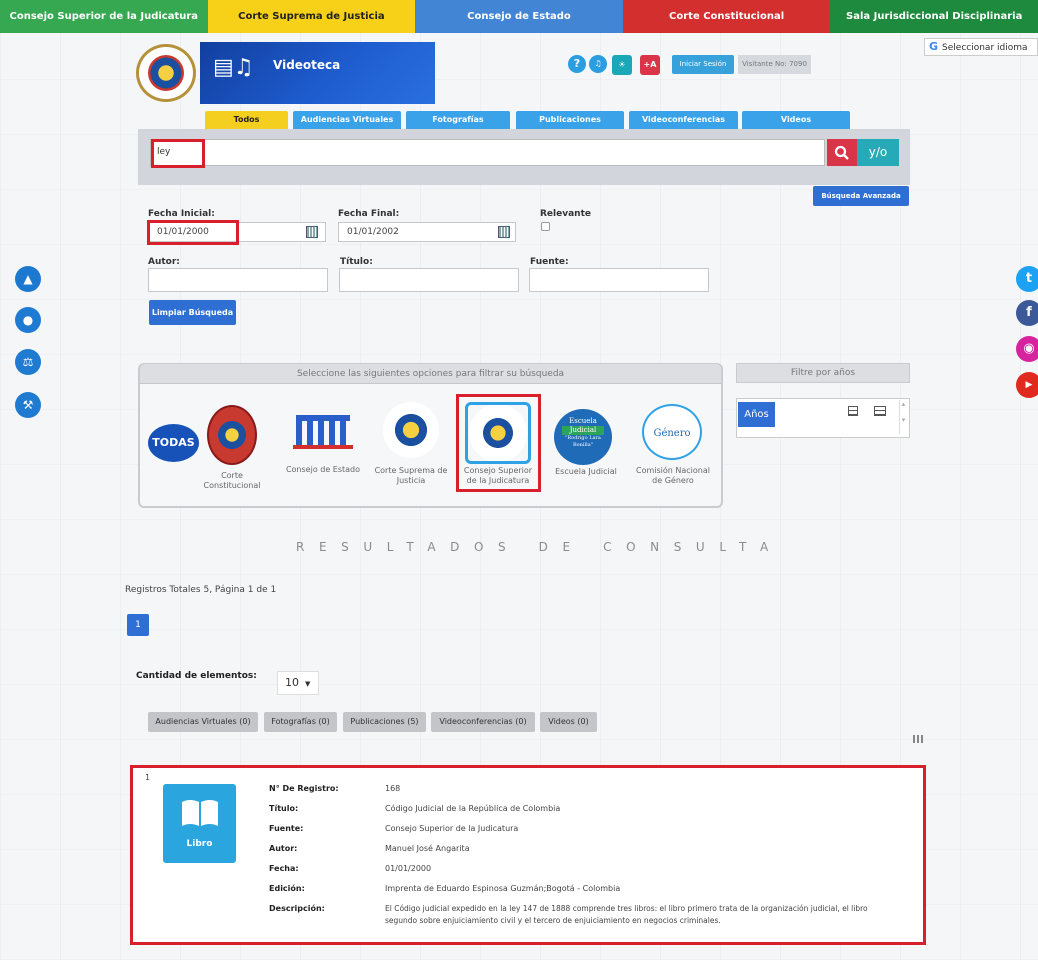  I want to click on list-view-icon, so click(853, 411).